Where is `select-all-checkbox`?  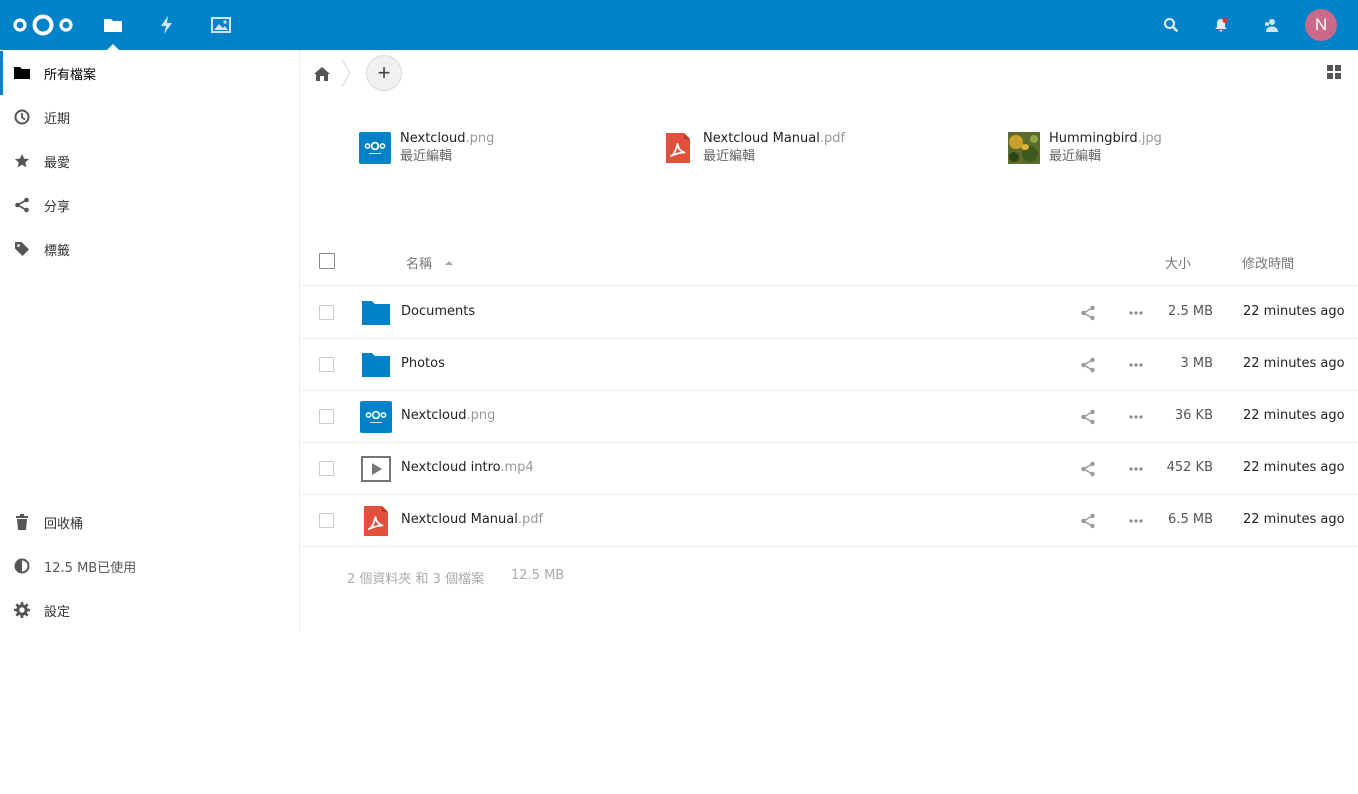
select-all-checkbox is located at coordinates (327, 261).